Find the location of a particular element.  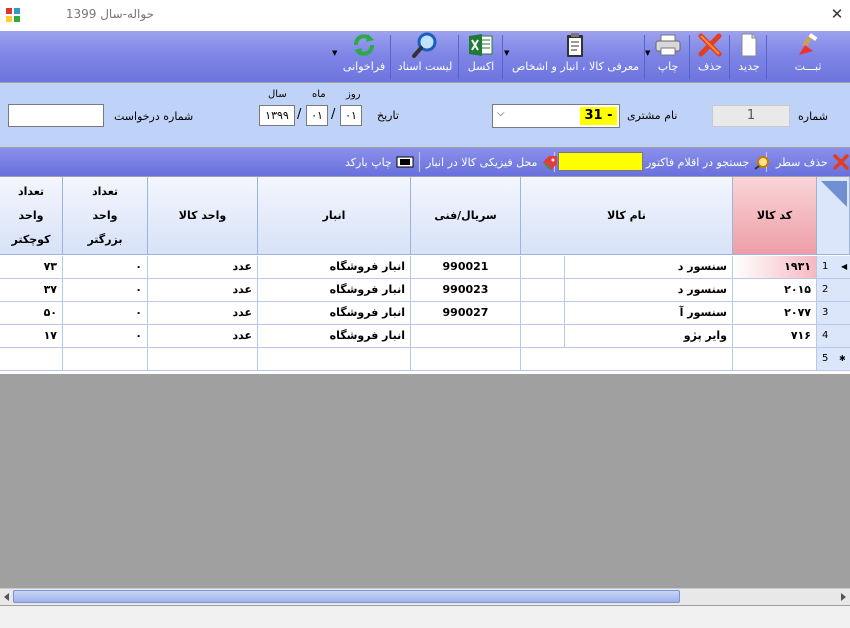

table-cell-small: ۱۷ is located at coordinates (31, 336).